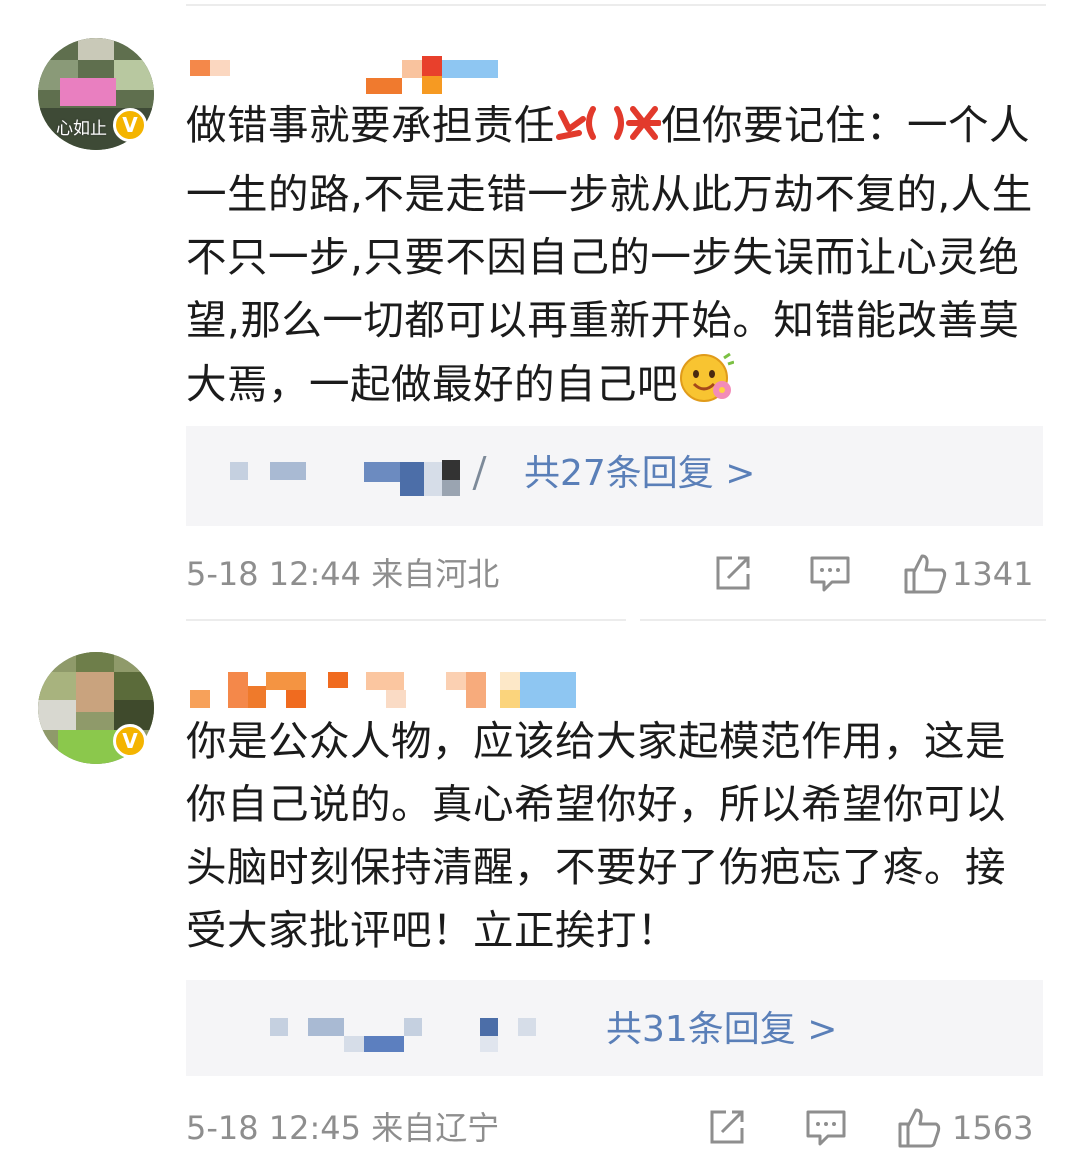  Describe the element at coordinates (343, 1128) in the screenshot. I see `timestamp: 5-18 12:45 来自辽宁` at that location.